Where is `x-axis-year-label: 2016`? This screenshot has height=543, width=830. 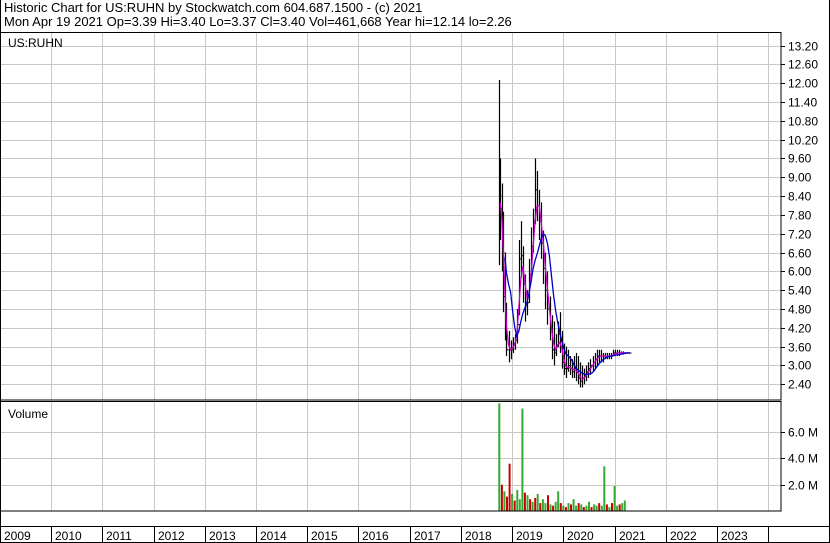 x-axis-year-label: 2016 is located at coordinates (375, 536).